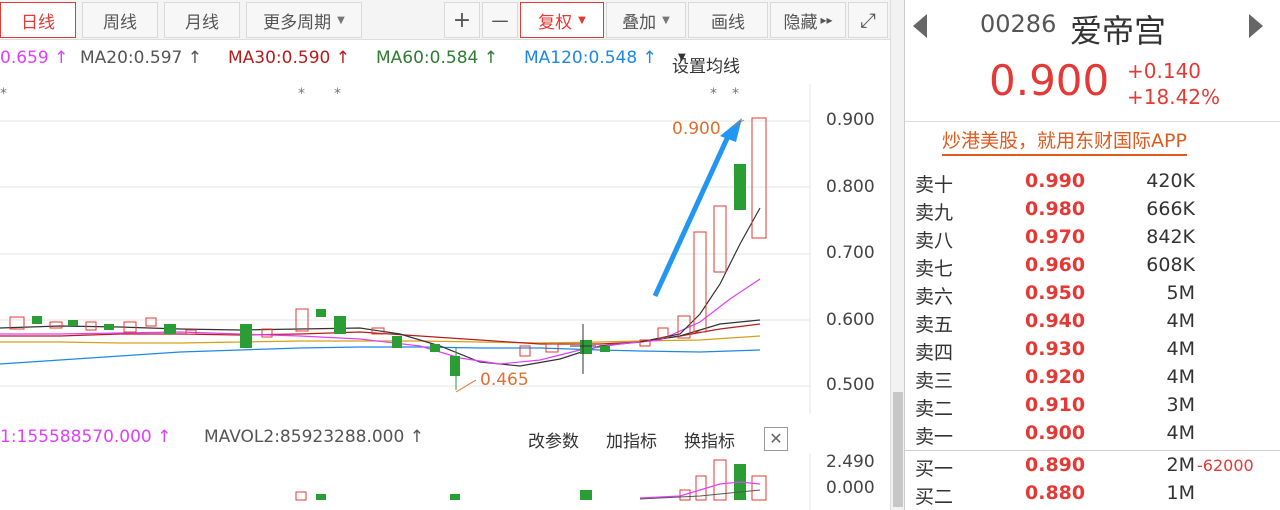  I want to click on low-annotation: 0.465, so click(504, 380).